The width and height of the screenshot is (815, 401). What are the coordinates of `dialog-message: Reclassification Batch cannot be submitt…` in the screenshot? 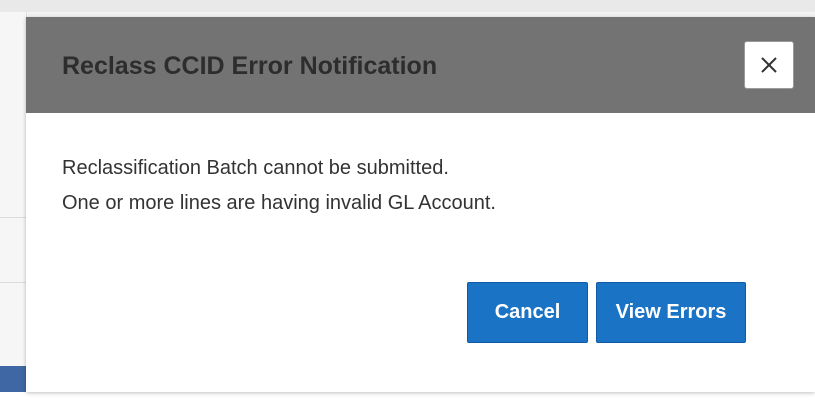 It's located at (279, 186).